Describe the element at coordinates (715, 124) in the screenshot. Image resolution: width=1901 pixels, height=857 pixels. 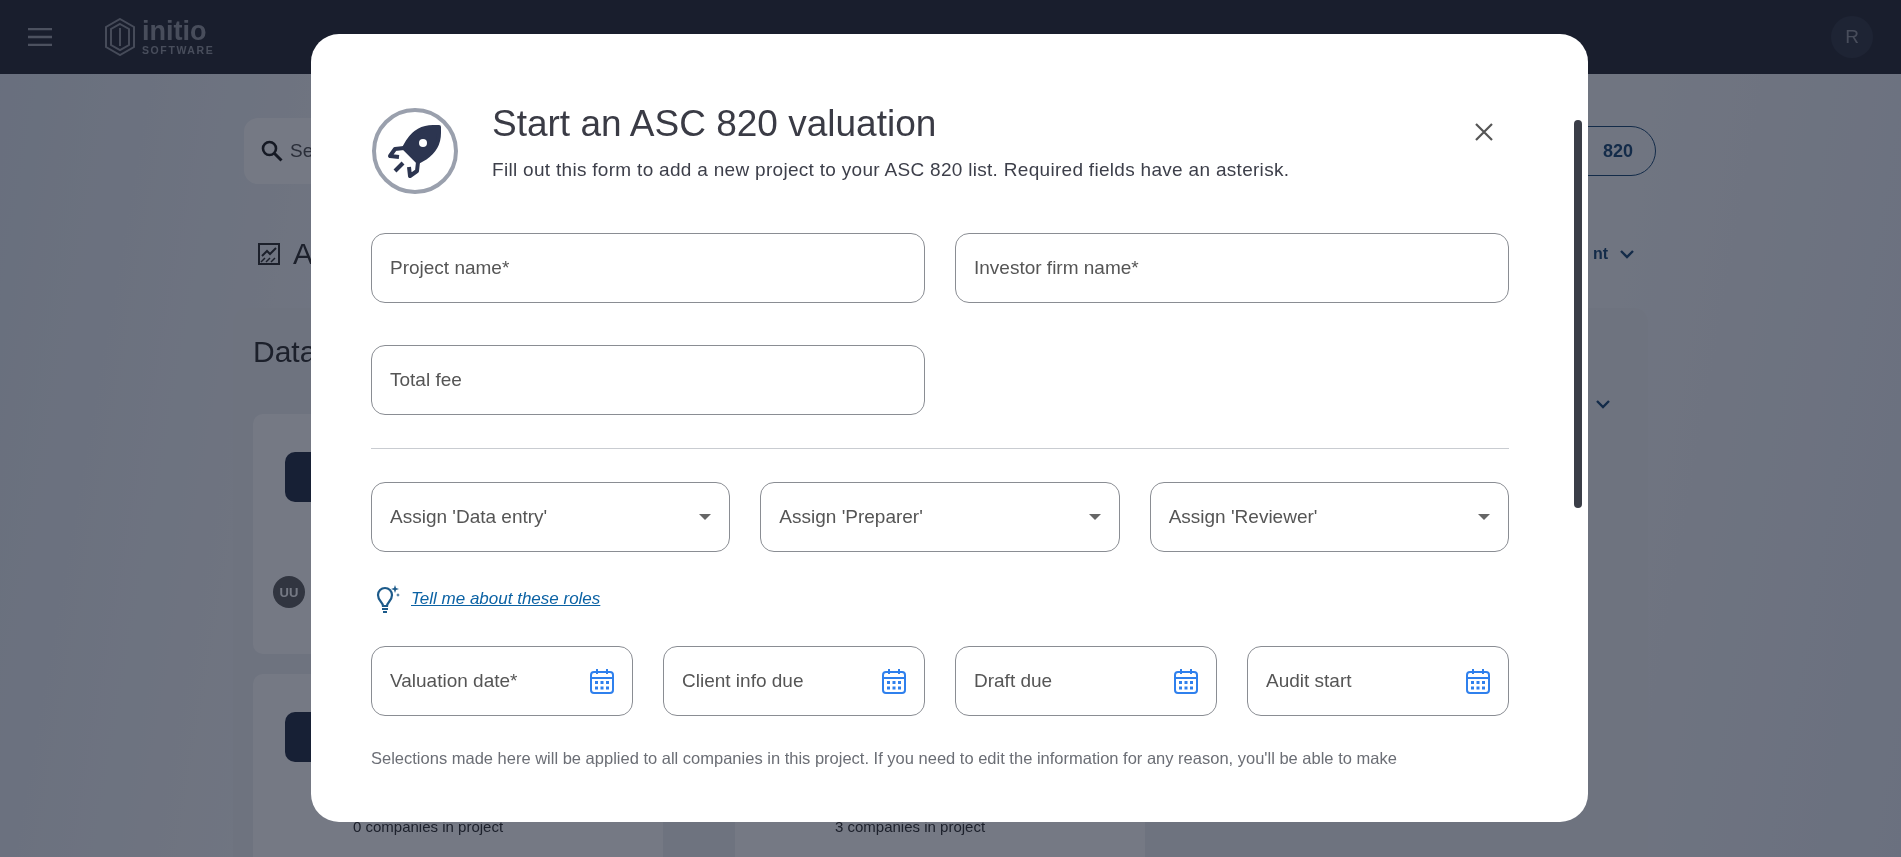
I see `dialog-title: Start an ASC 820 valuation` at that location.